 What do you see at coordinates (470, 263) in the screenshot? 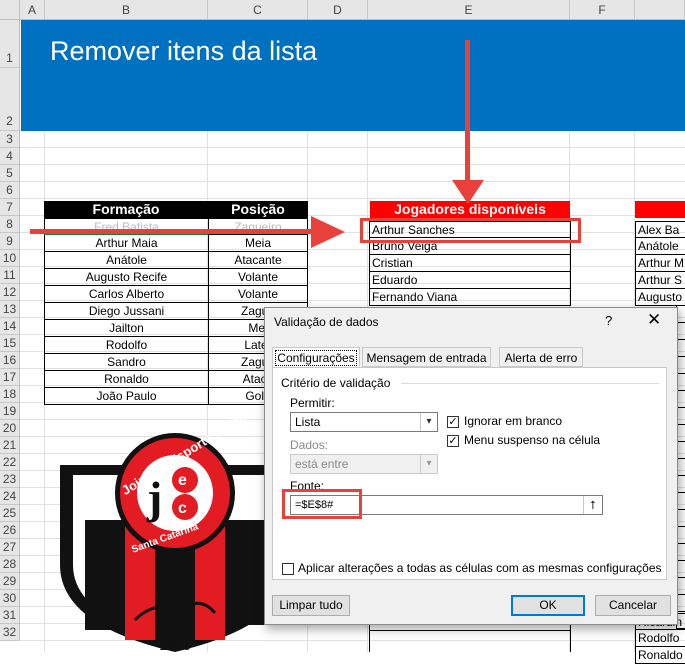
I see `list-item: Cristian` at bounding box center [470, 263].